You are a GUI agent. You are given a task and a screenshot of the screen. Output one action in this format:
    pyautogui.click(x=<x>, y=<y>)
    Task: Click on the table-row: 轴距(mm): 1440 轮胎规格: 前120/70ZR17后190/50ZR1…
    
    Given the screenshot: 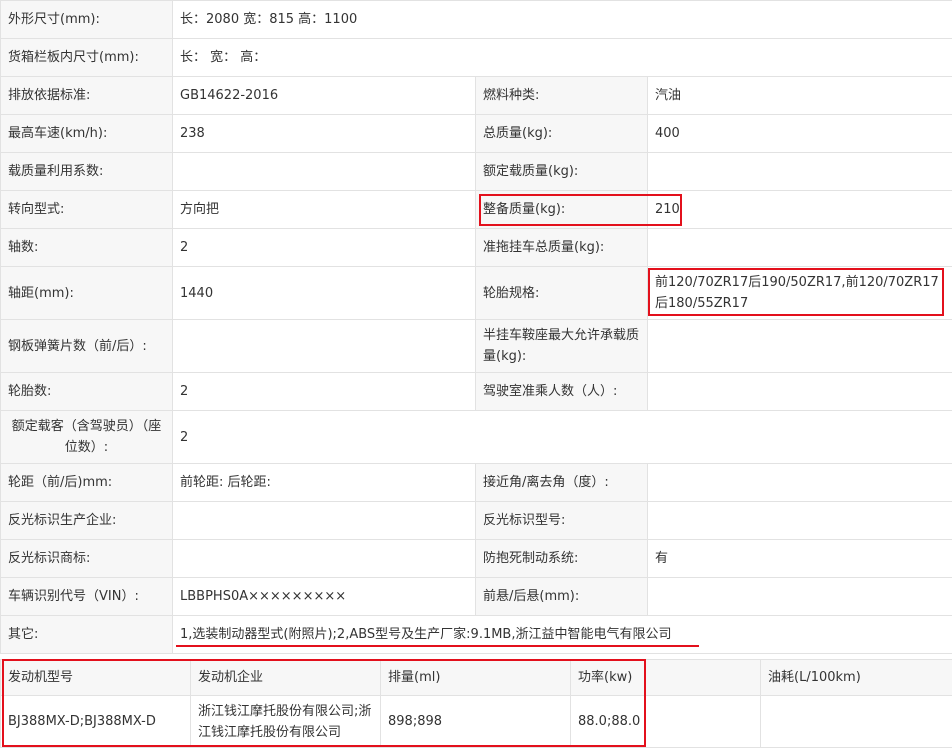 What is the action you would take?
    pyautogui.click(x=476, y=293)
    